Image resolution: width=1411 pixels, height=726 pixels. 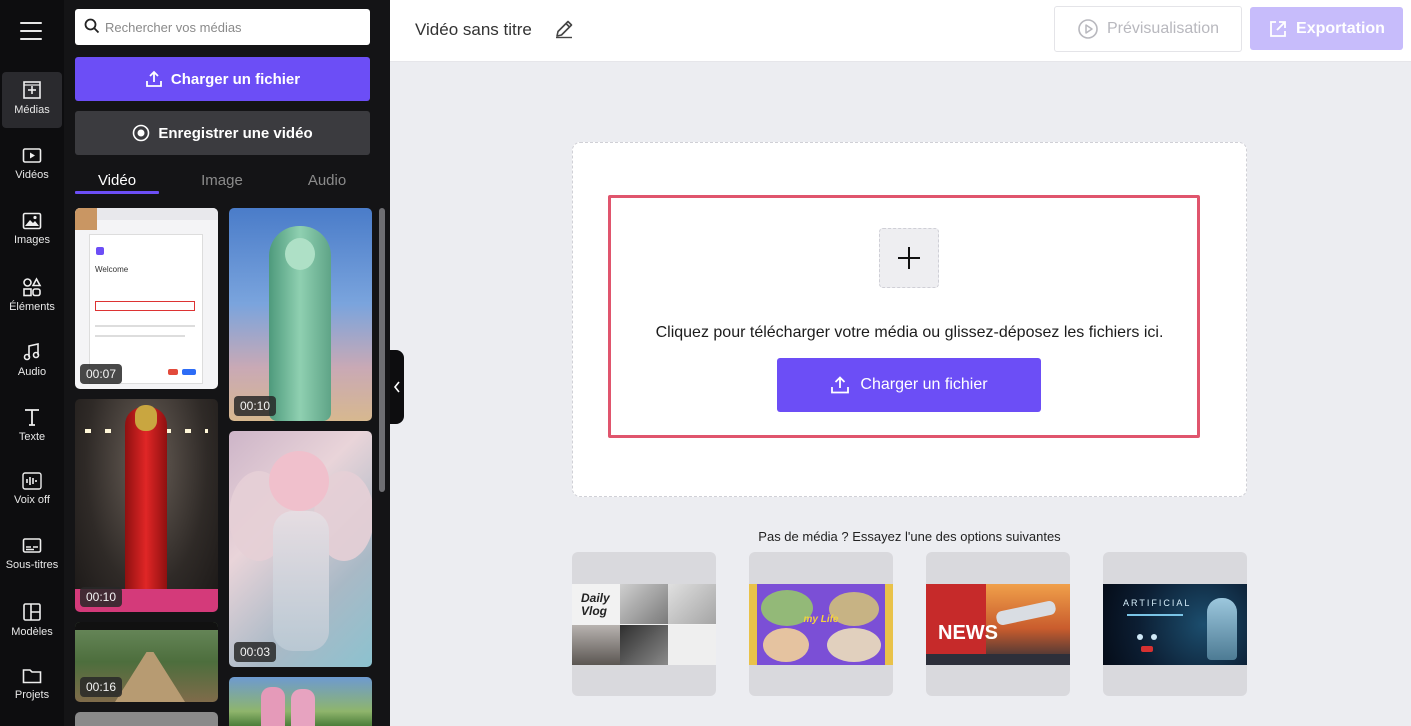 I want to click on tab-audio: Audio, so click(x=327, y=180).